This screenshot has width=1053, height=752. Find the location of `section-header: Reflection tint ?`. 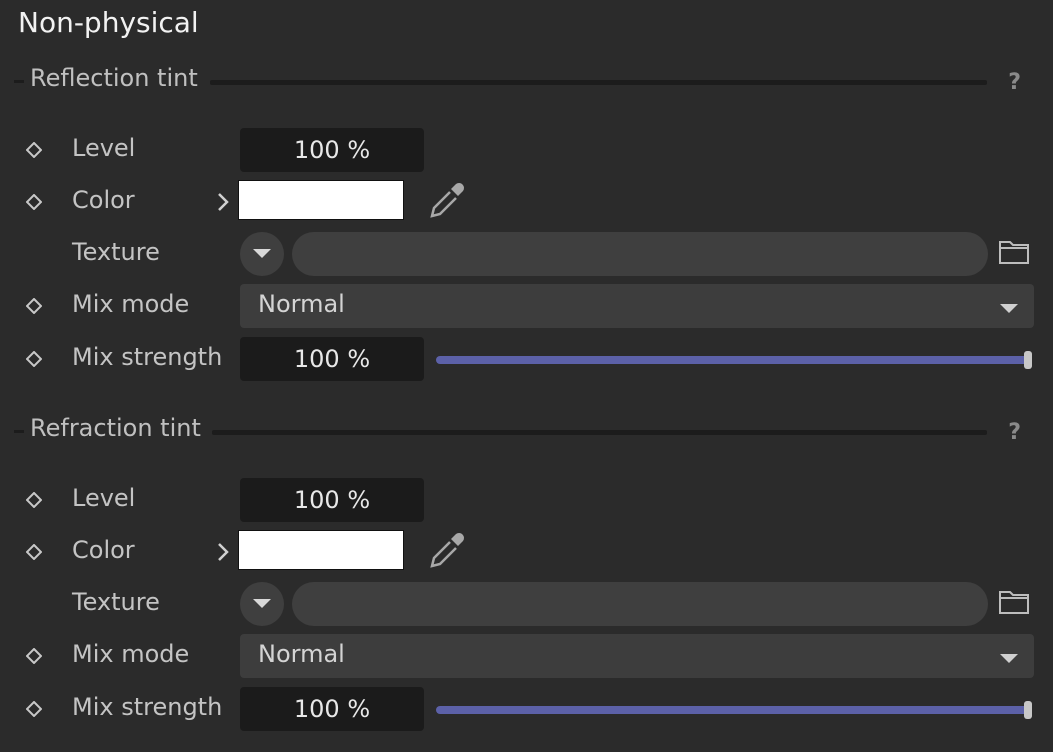

section-header: Reflection tint ? is located at coordinates (526, 80).